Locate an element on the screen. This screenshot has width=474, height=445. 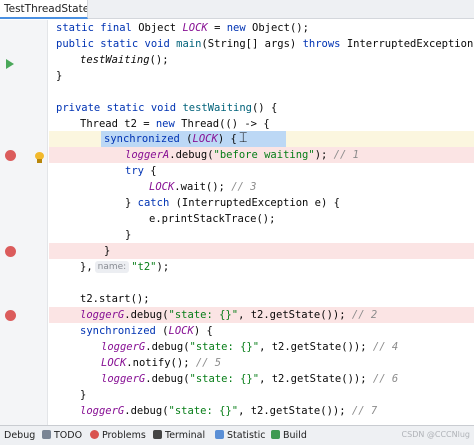
tool-statistic: Statistic is located at coordinates (240, 435).